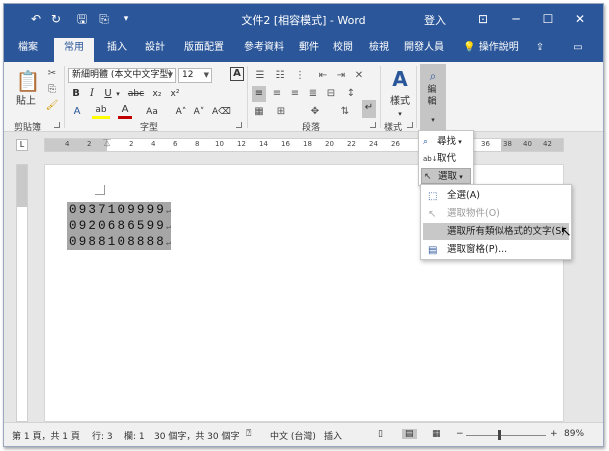 This screenshot has height=451, width=609. What do you see at coordinates (28, 81) in the screenshot?
I see `paste-icon: 📋` at bounding box center [28, 81].